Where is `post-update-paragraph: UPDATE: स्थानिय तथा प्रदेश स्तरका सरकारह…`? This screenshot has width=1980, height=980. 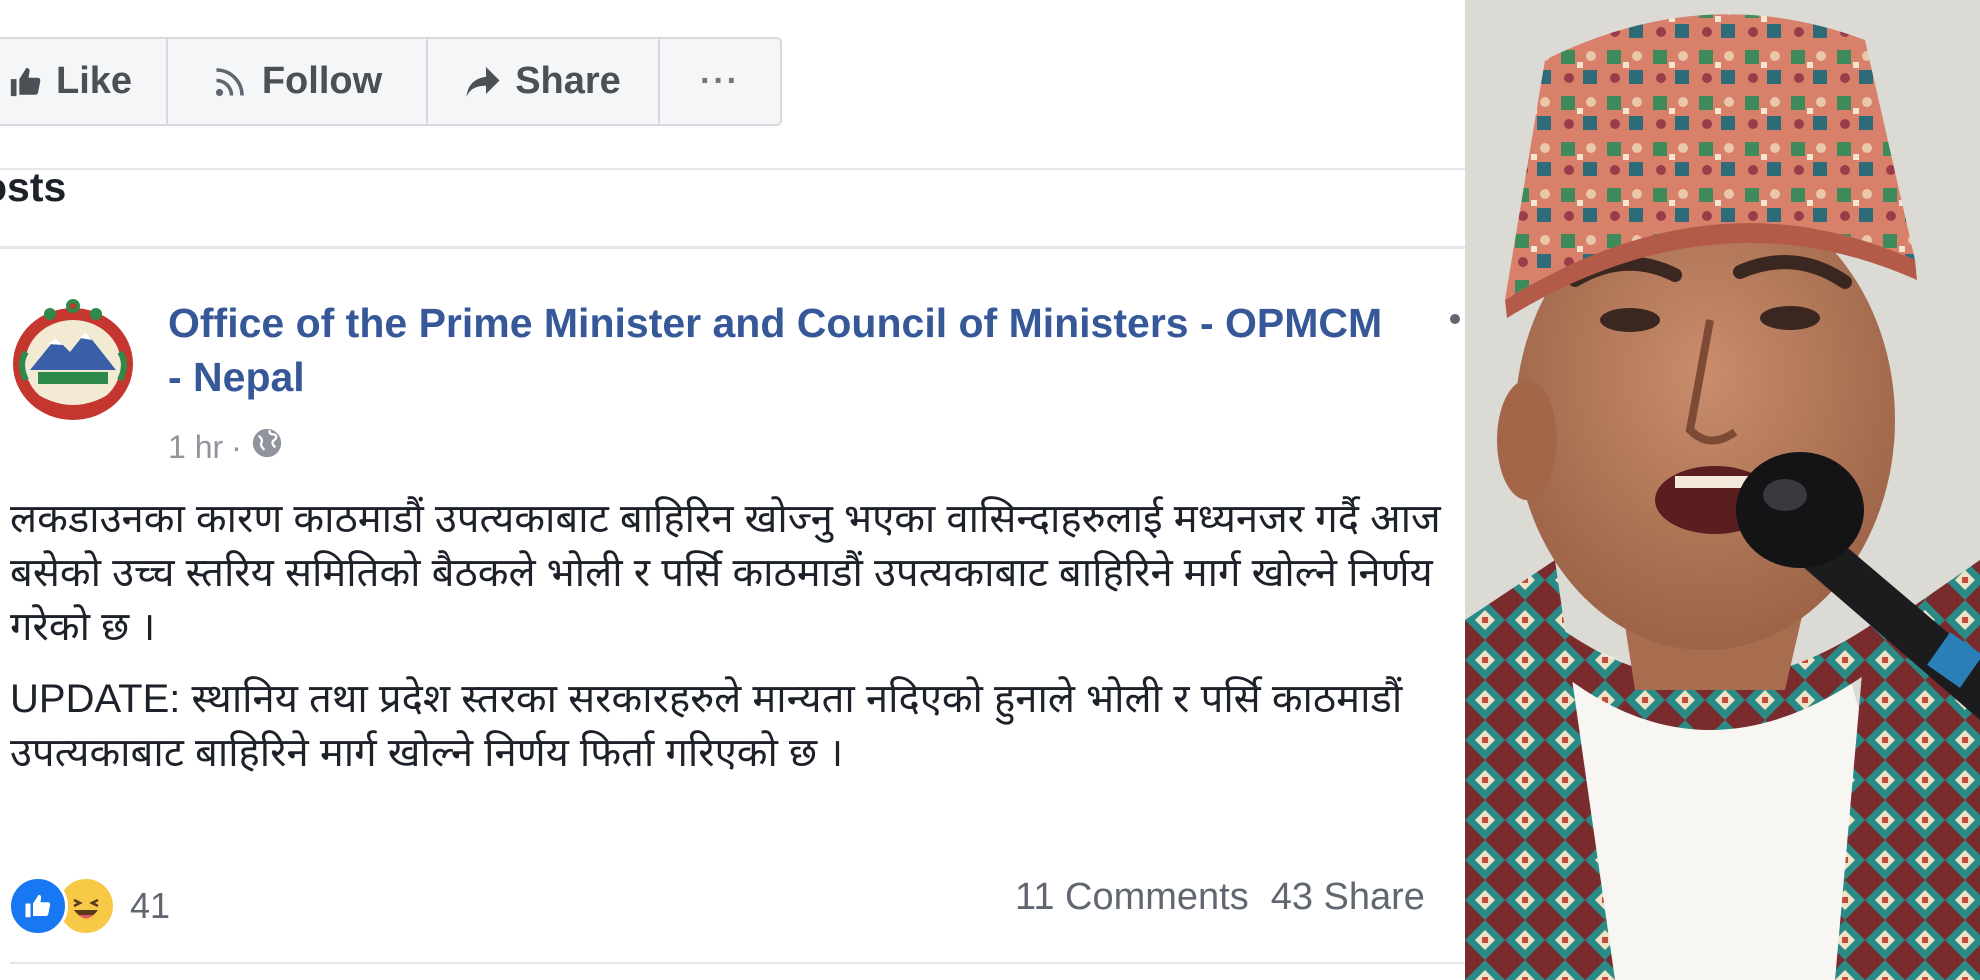
post-update-paragraph: UPDATE: स्थानिय तथा प्रदेश स्तरका सरकारह… is located at coordinates (706, 726).